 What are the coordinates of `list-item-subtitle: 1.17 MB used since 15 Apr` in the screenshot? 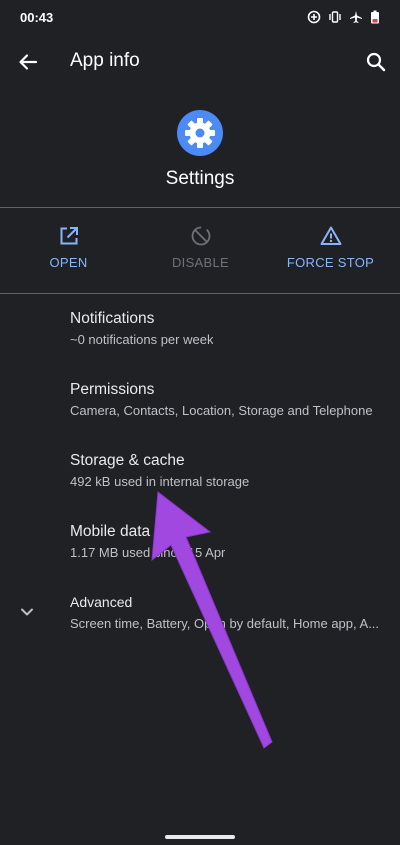 It's located at (148, 552).